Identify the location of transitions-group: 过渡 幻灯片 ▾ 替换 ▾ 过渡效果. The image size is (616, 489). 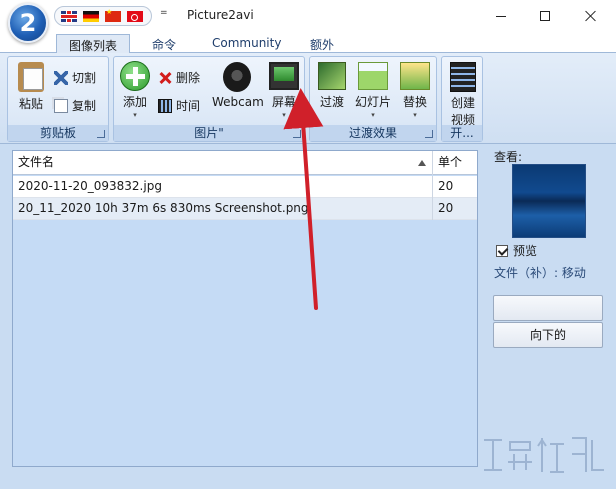
(373, 99).